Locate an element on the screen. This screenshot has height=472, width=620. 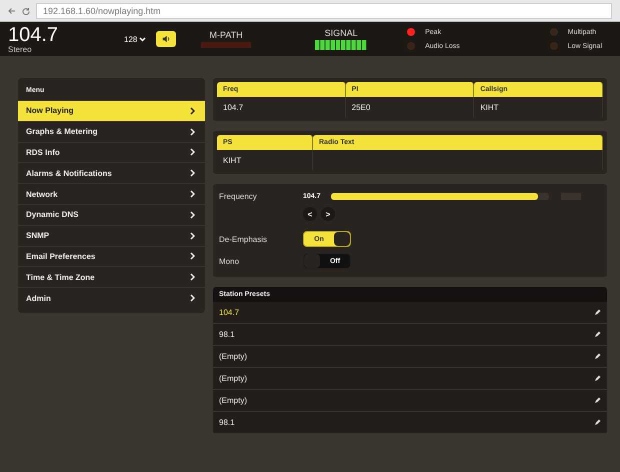
stereo-label: Stereo is located at coordinates (20, 49).